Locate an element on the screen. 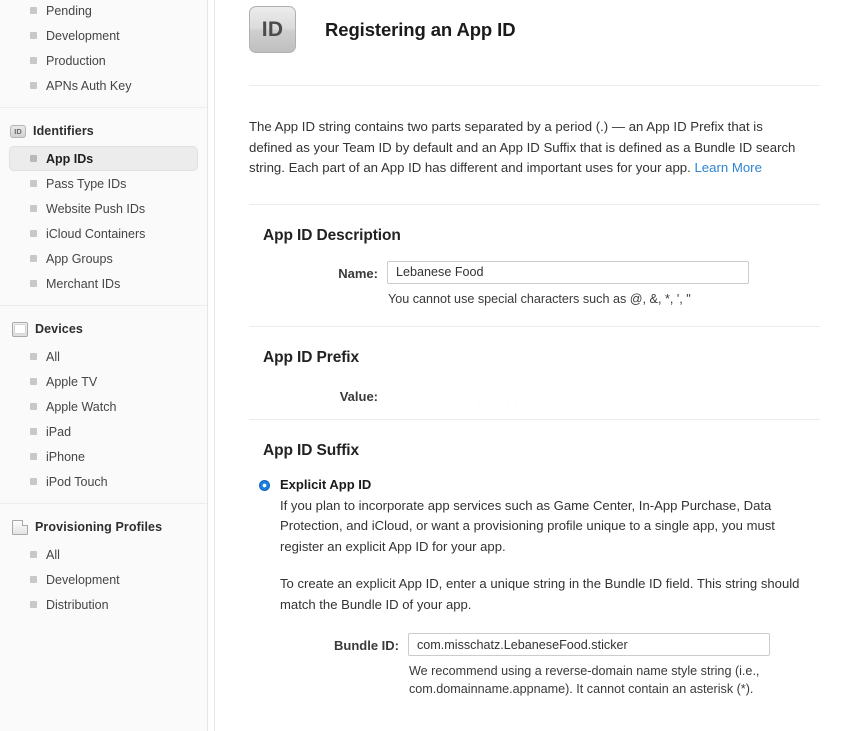 Image resolution: width=850 pixels, height=731 pixels. sidebar-item-label: App IDs is located at coordinates (70, 158).